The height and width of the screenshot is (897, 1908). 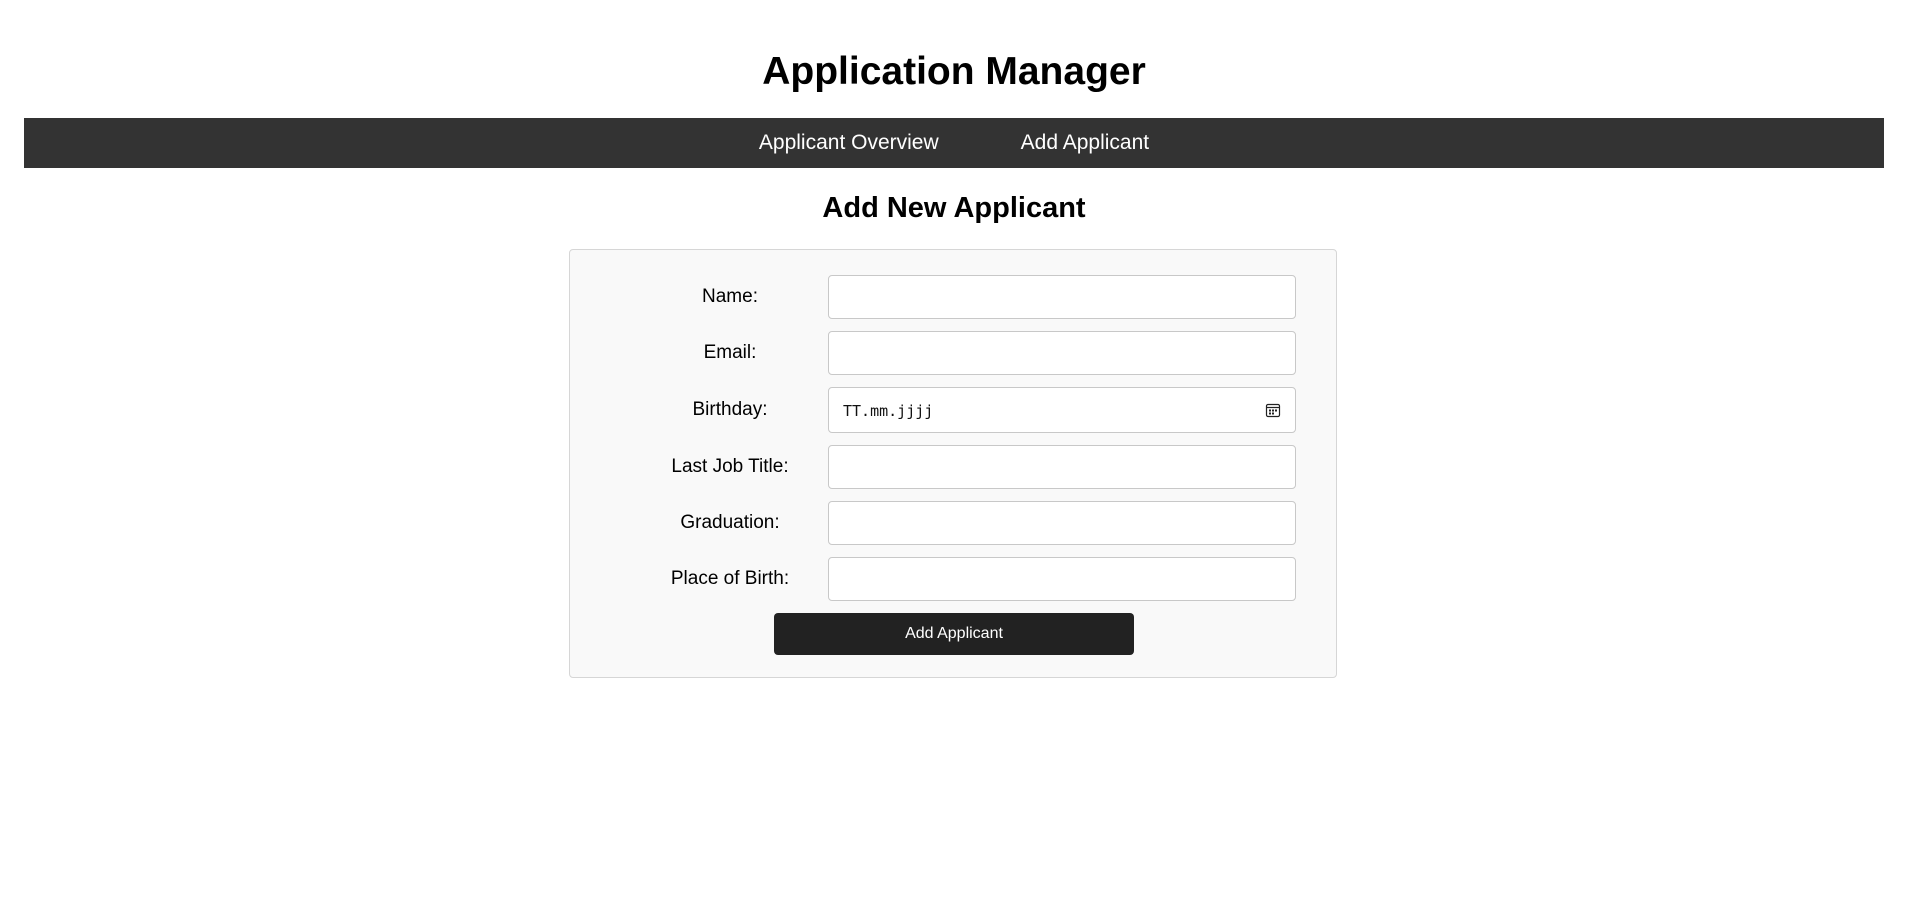 What do you see at coordinates (888, 411) in the screenshot?
I see `birthday-date-placeholder: TT.mm.jjjj` at bounding box center [888, 411].